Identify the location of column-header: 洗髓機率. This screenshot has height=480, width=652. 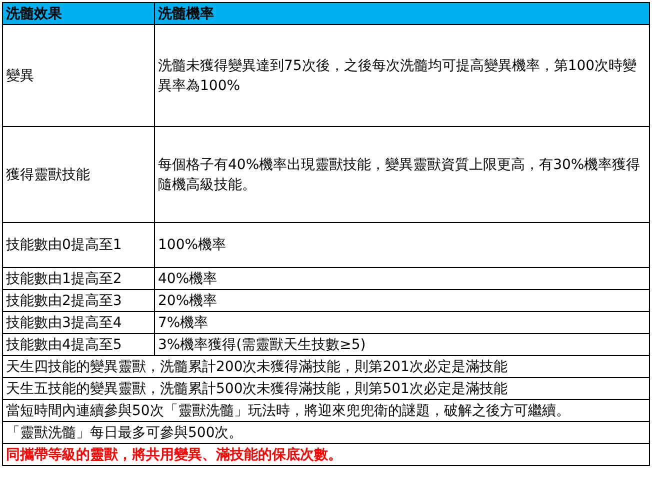
(402, 13).